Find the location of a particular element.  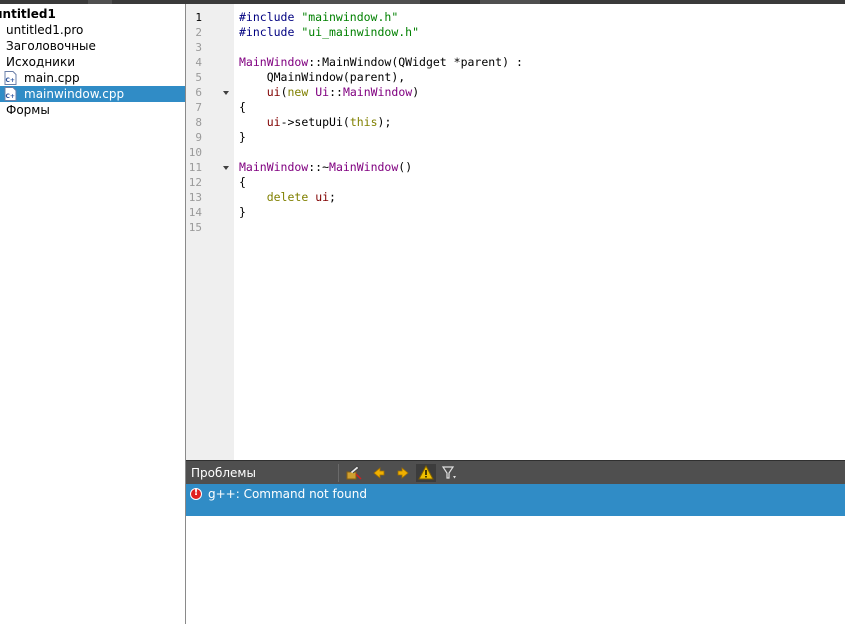

code-token: ->setupUi( is located at coordinates (315, 122).